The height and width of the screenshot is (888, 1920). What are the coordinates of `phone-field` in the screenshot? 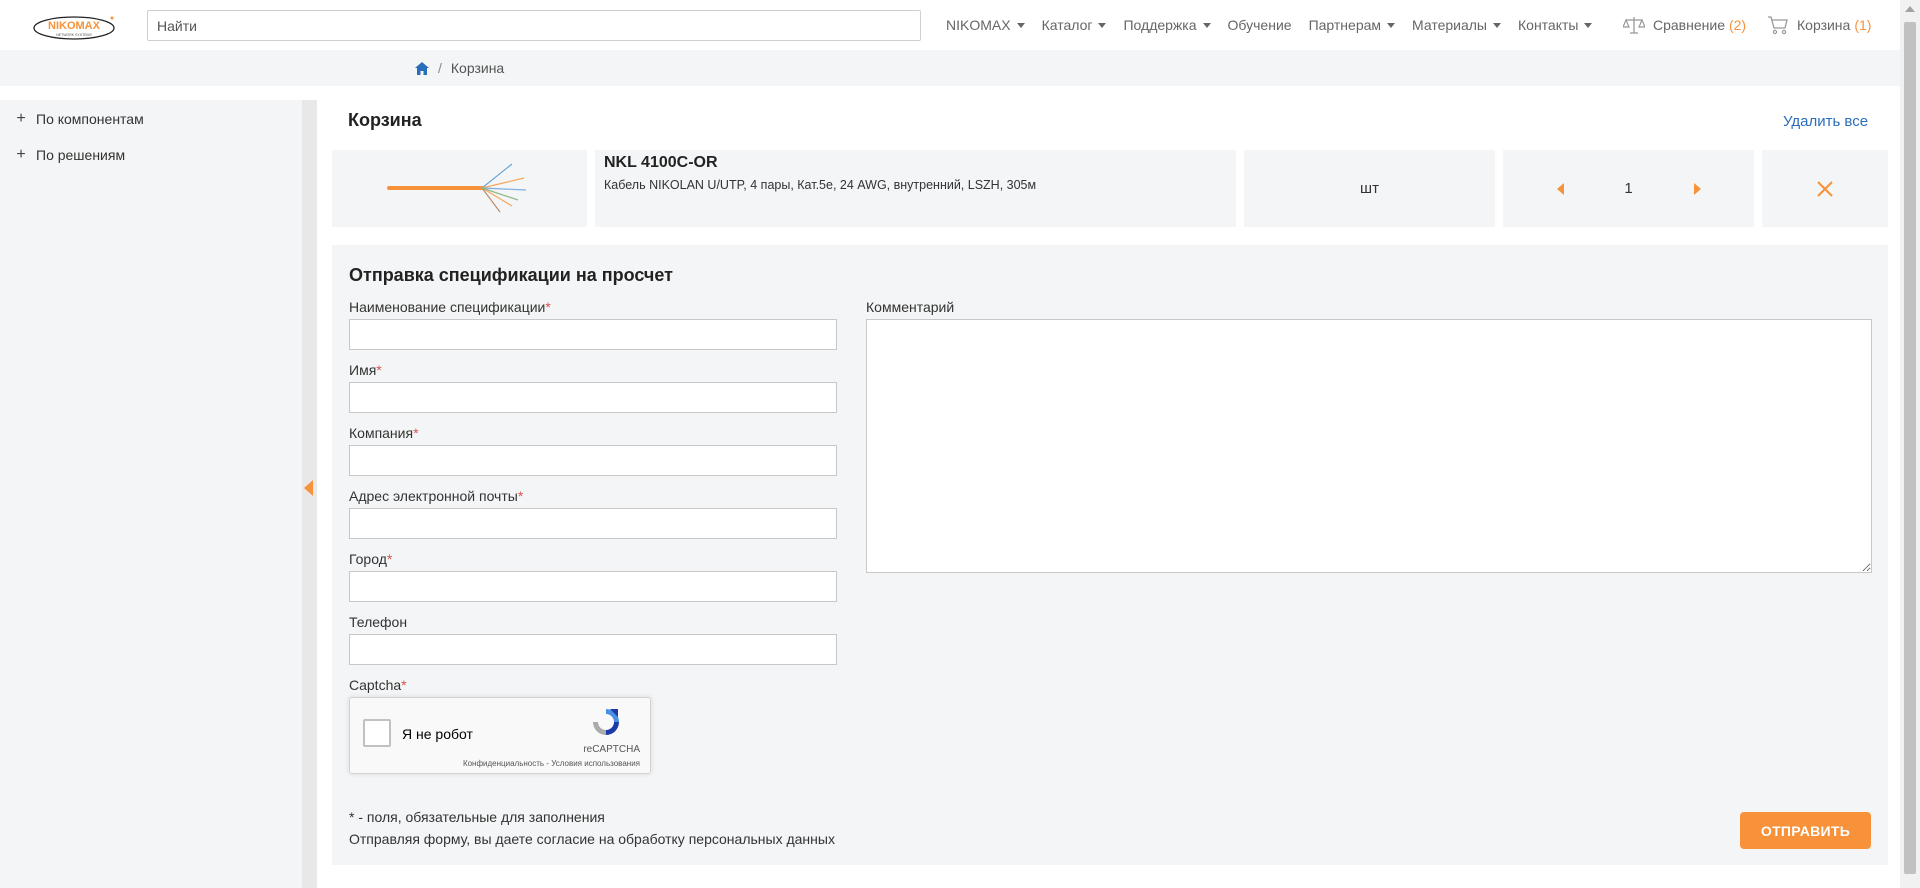 It's located at (593, 649).